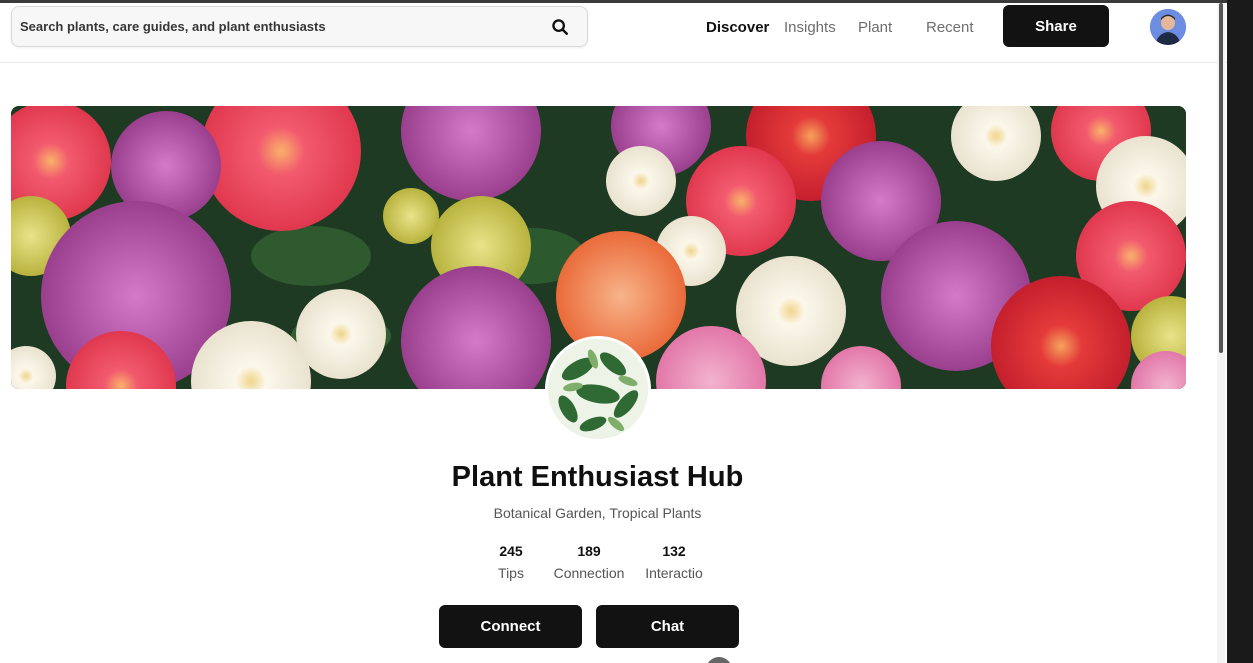  I want to click on nav-recent: Recent, so click(950, 27).